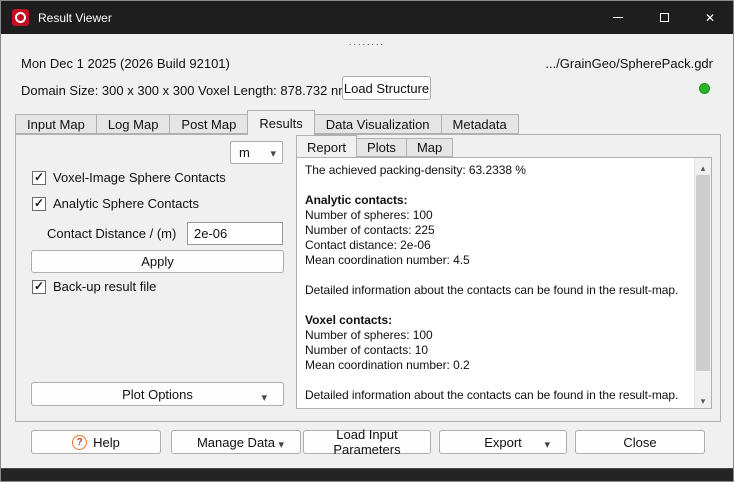 The width and height of the screenshot is (734, 482). I want to click on app-icon, so click(20, 17).